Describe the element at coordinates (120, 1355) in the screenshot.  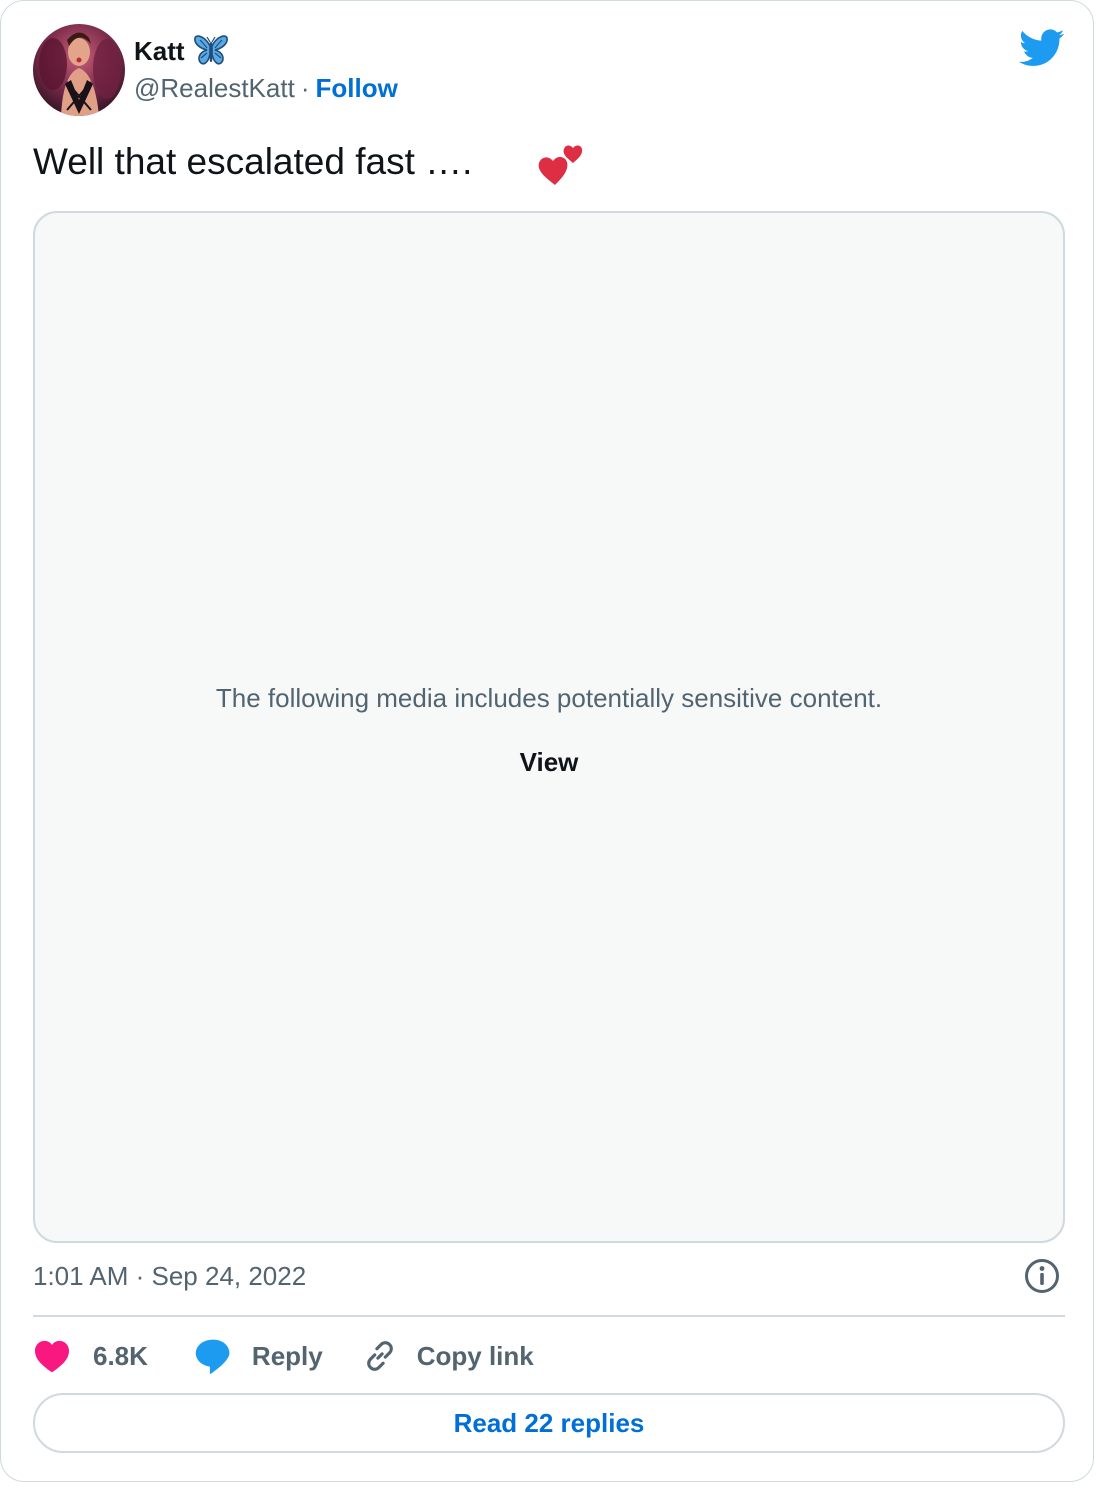
I see `like-count: 6.8K` at that location.